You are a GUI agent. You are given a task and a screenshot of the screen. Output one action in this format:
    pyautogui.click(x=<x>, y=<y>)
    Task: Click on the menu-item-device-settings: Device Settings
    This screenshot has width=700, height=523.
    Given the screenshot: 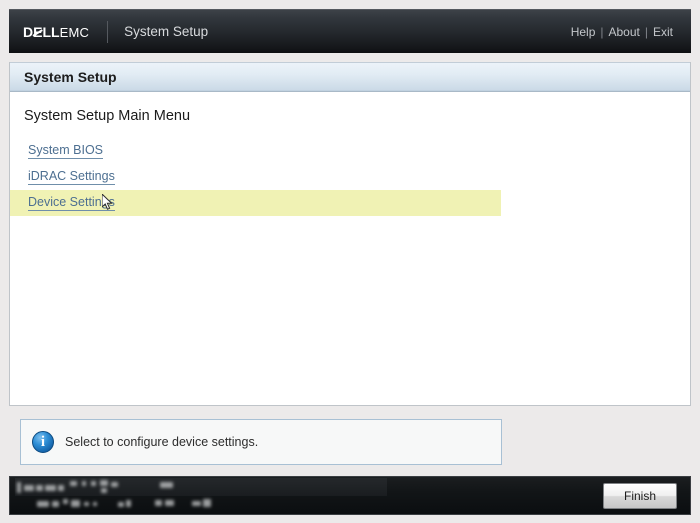 What is the action you would take?
    pyautogui.click(x=71, y=203)
    